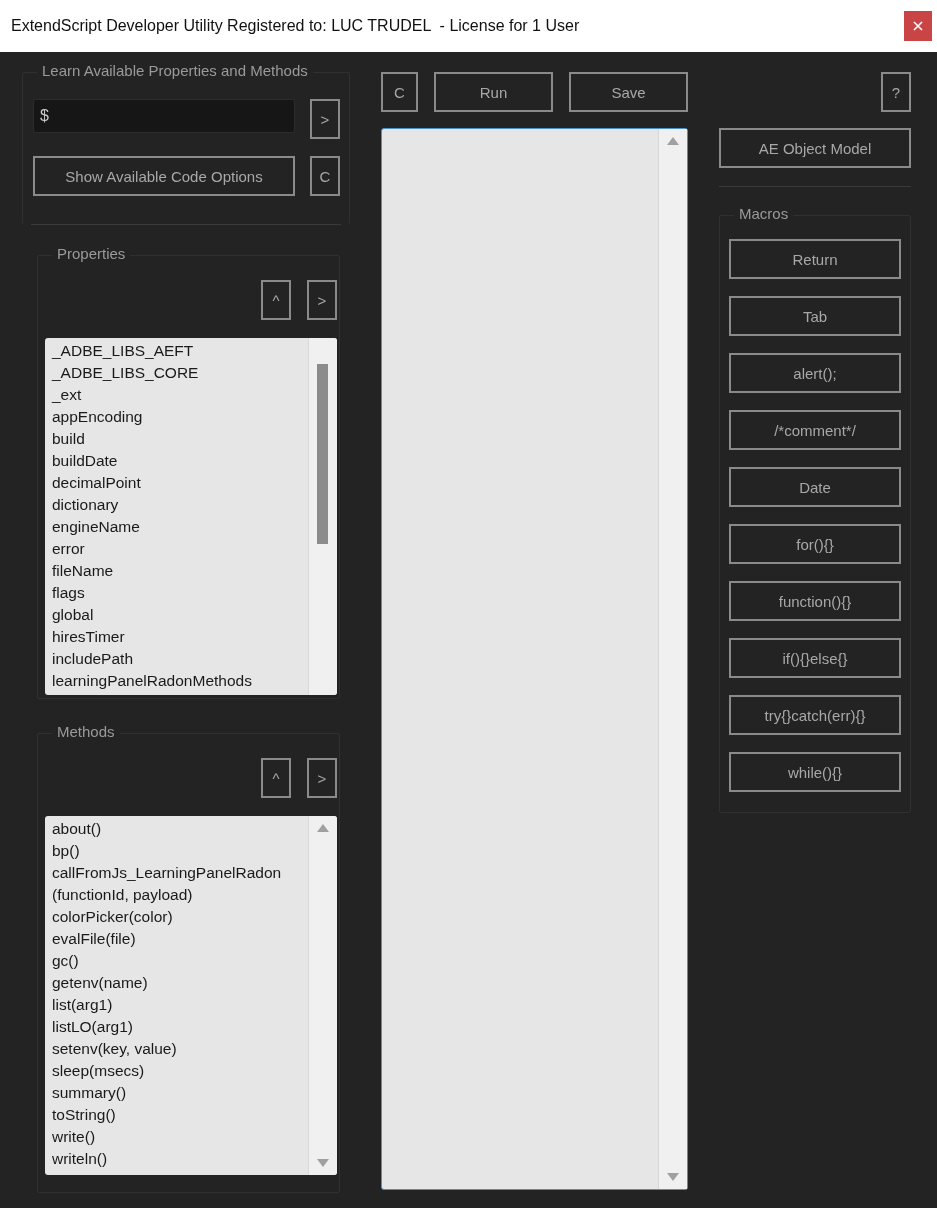  Describe the element at coordinates (180, 895) in the screenshot. I see `list-item: (functionId, payload)` at that location.